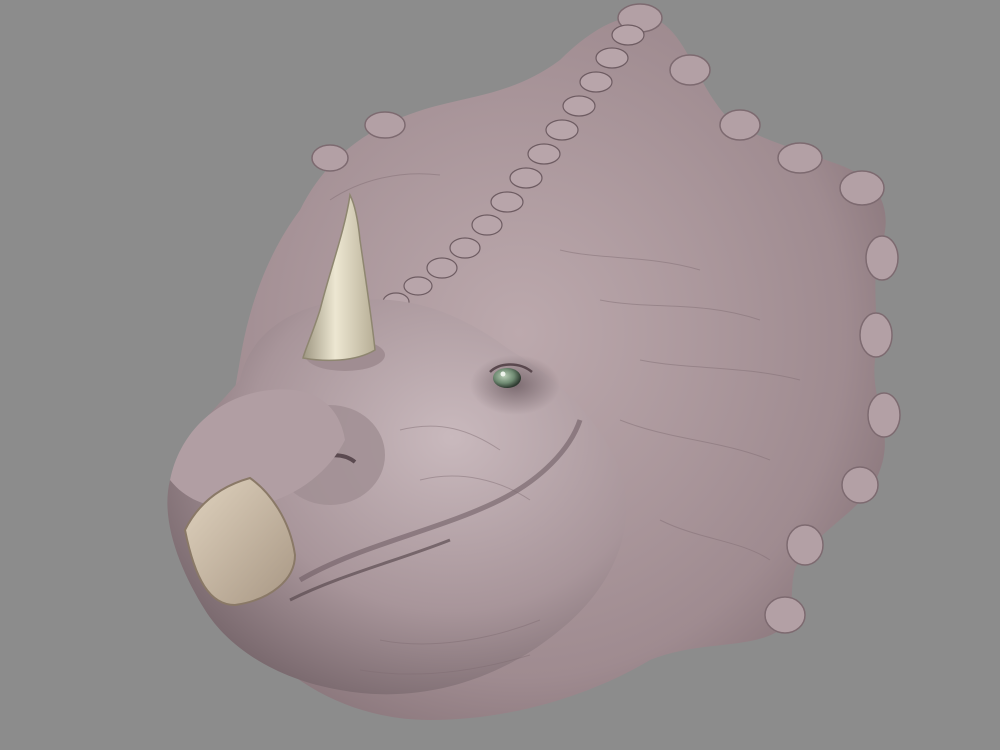 This screenshot has height=750, width=1000. Describe the element at coordinates (503, 374) in the screenshot. I see `eye-highlight` at that location.